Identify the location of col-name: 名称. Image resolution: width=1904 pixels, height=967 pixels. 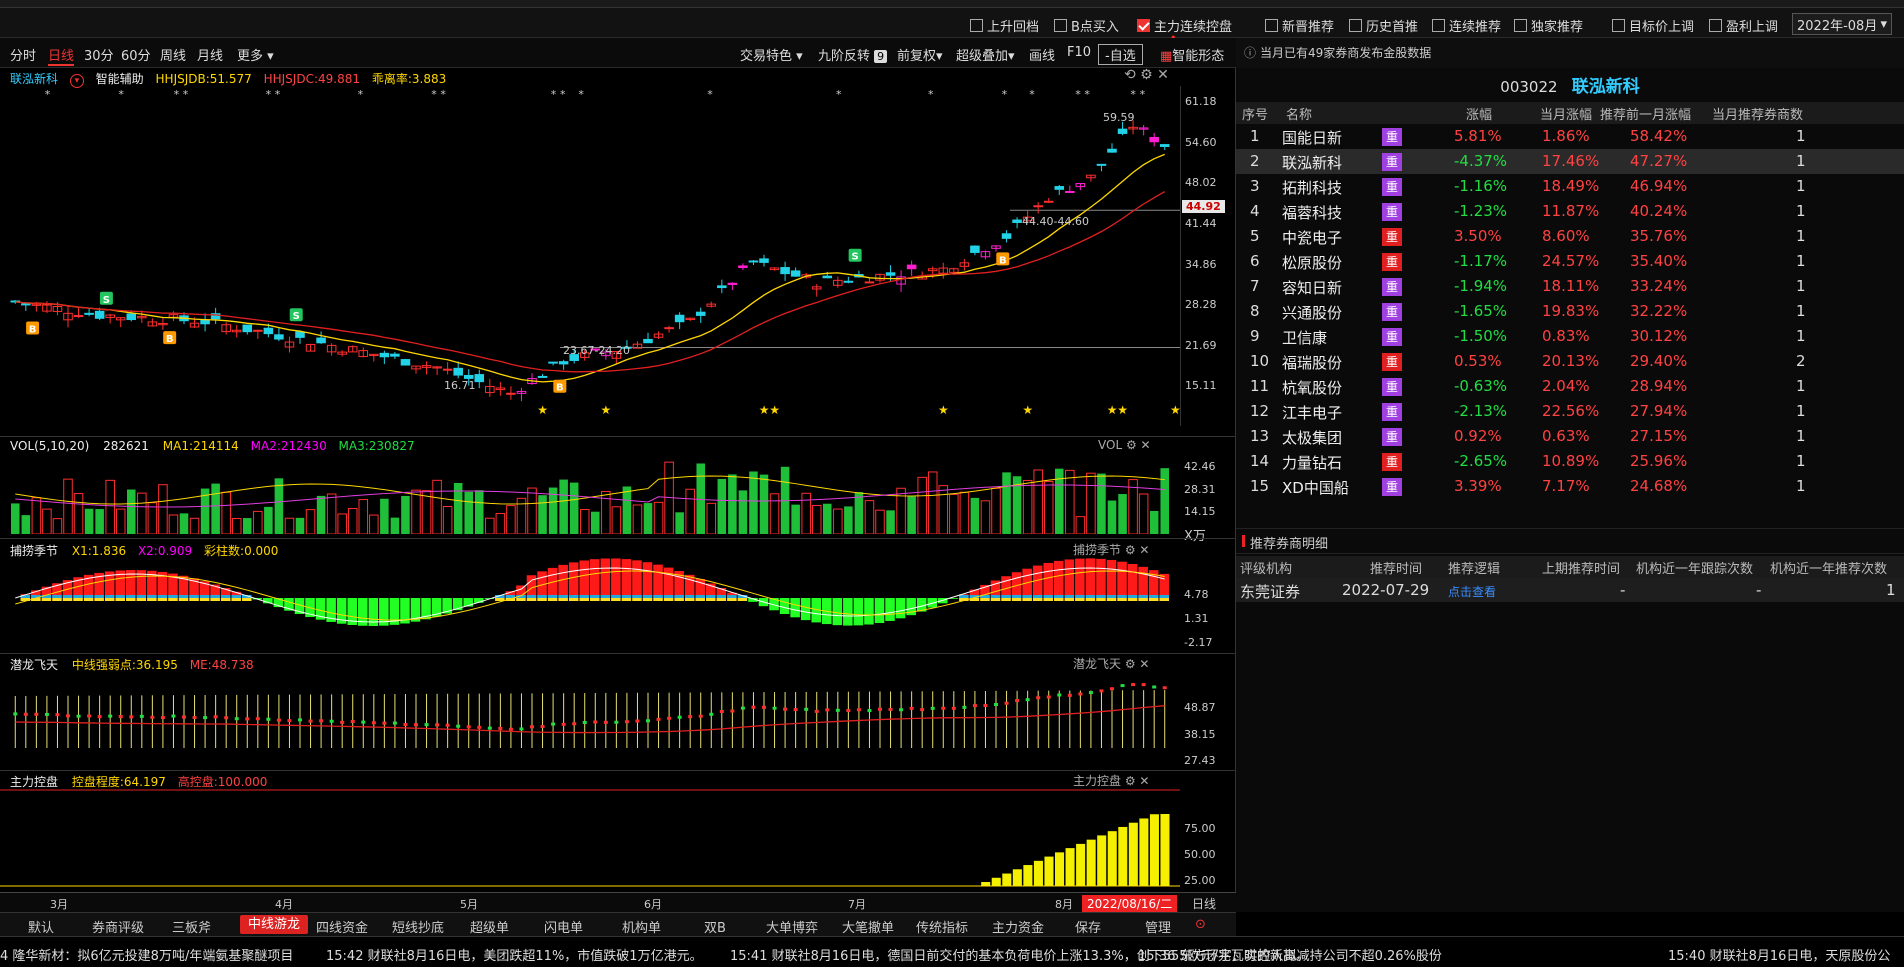
(1299, 113).